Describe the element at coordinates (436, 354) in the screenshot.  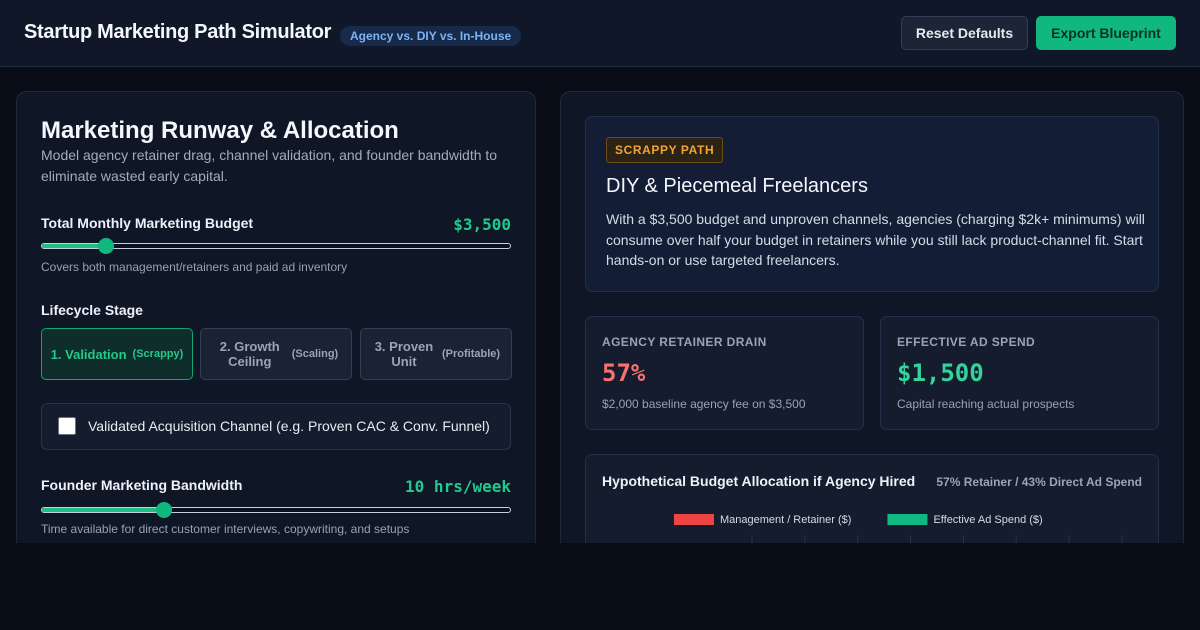
I see `stage-proven-button: 3. Proven Unit (Profitable)` at that location.